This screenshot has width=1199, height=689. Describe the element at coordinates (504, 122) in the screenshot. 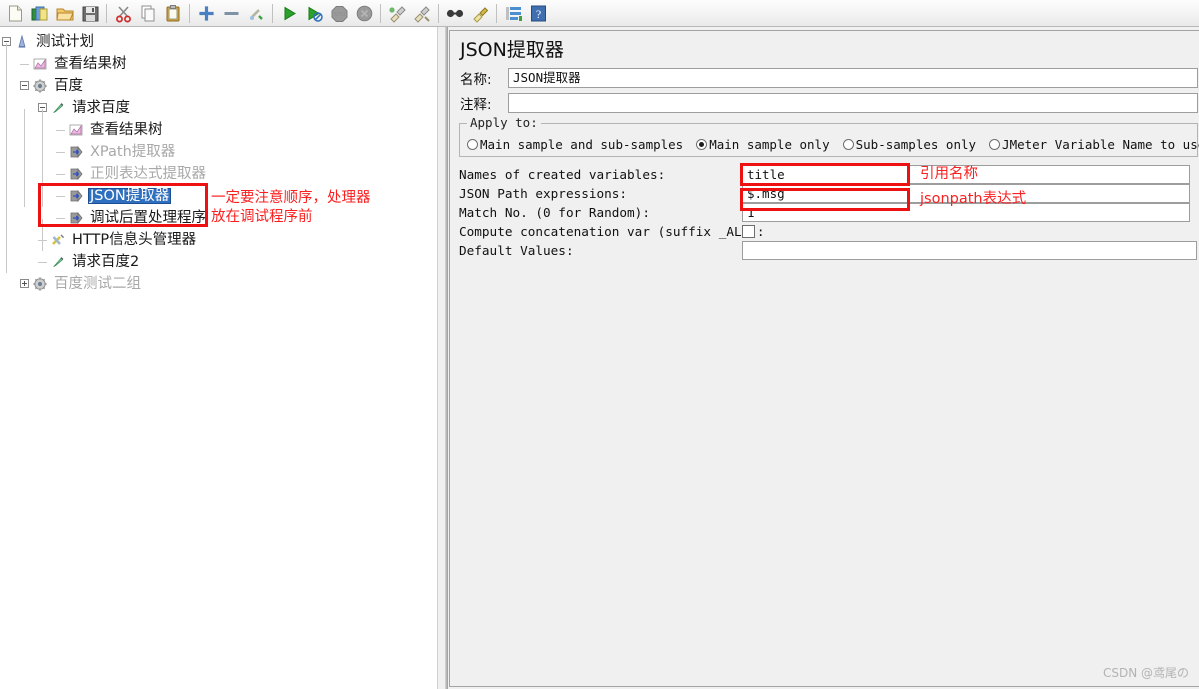

I see `apply-to-legend: Apply to:` at that location.